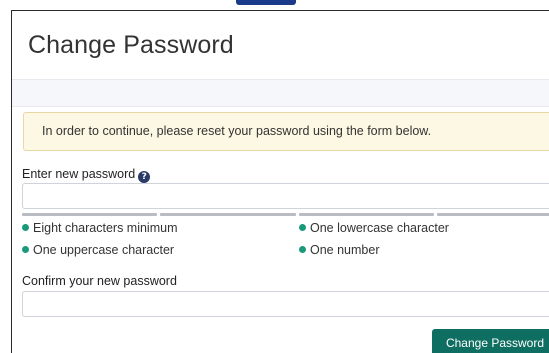 This screenshot has height=353, width=549. Describe the element at coordinates (285, 196) in the screenshot. I see `new-password-input` at that location.